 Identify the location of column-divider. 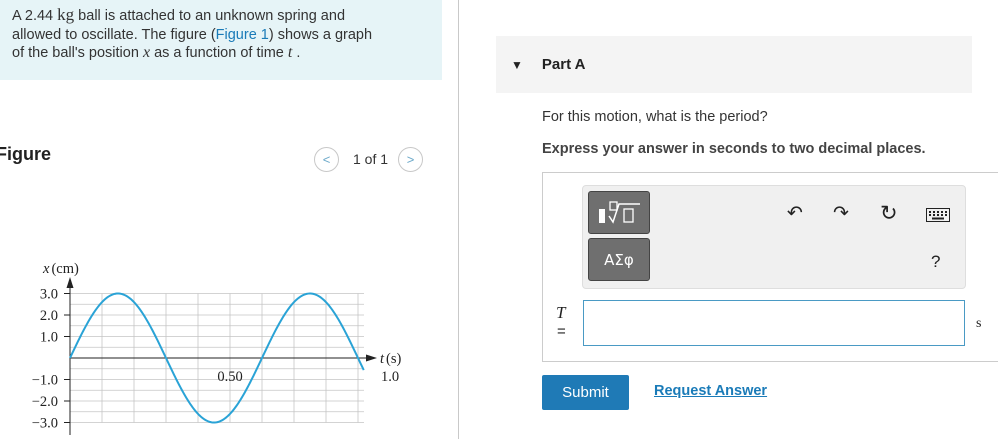
(458, 219).